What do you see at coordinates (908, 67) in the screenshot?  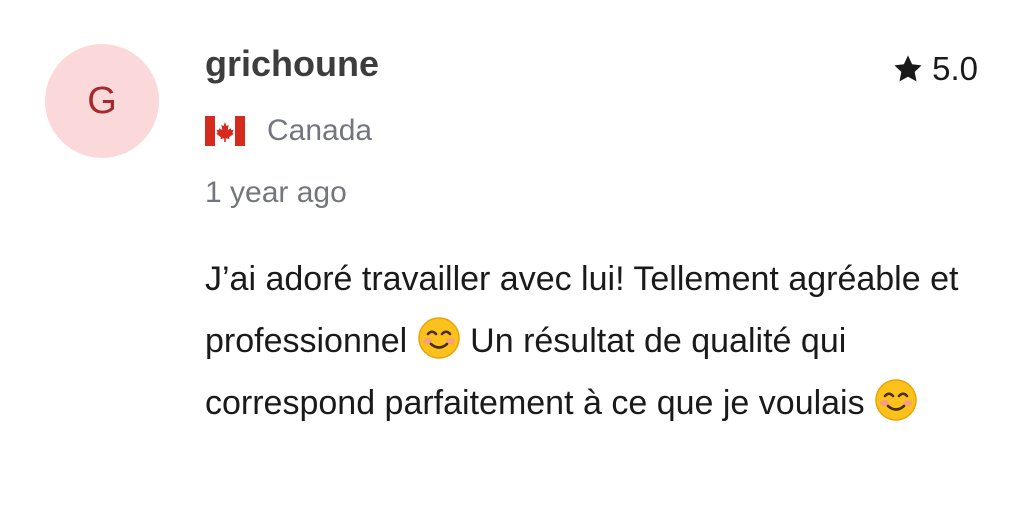 I see `star-icon` at bounding box center [908, 67].